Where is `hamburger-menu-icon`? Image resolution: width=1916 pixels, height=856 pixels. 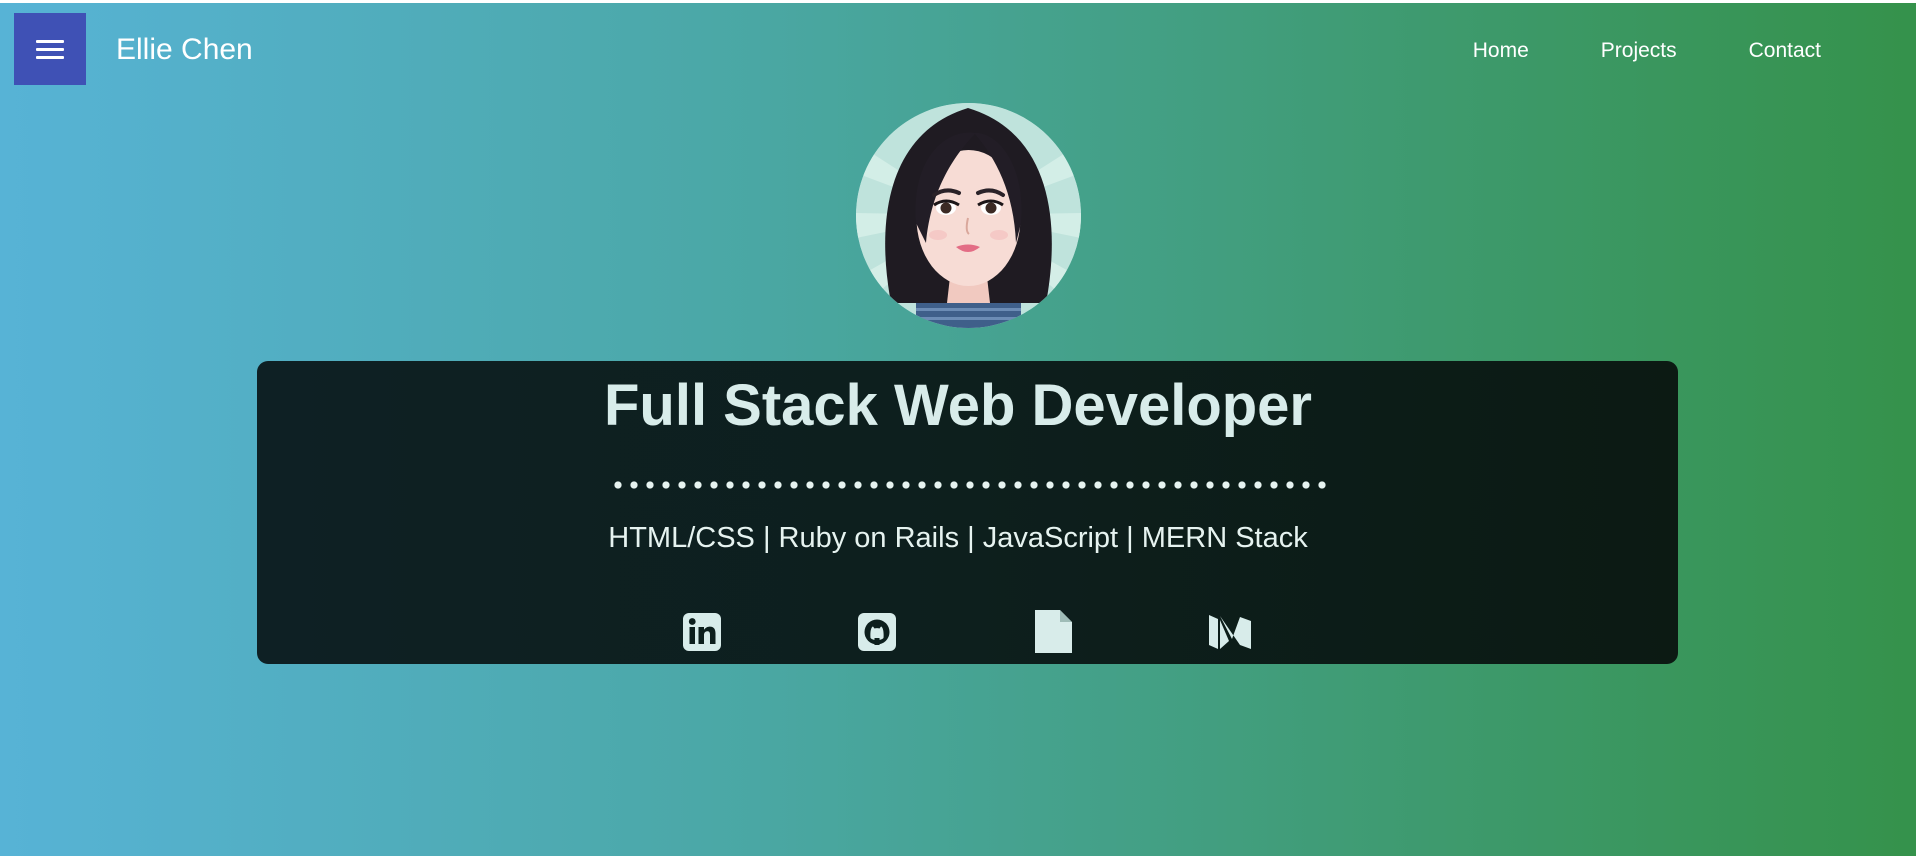
hamburger-menu-icon is located at coordinates (50, 41).